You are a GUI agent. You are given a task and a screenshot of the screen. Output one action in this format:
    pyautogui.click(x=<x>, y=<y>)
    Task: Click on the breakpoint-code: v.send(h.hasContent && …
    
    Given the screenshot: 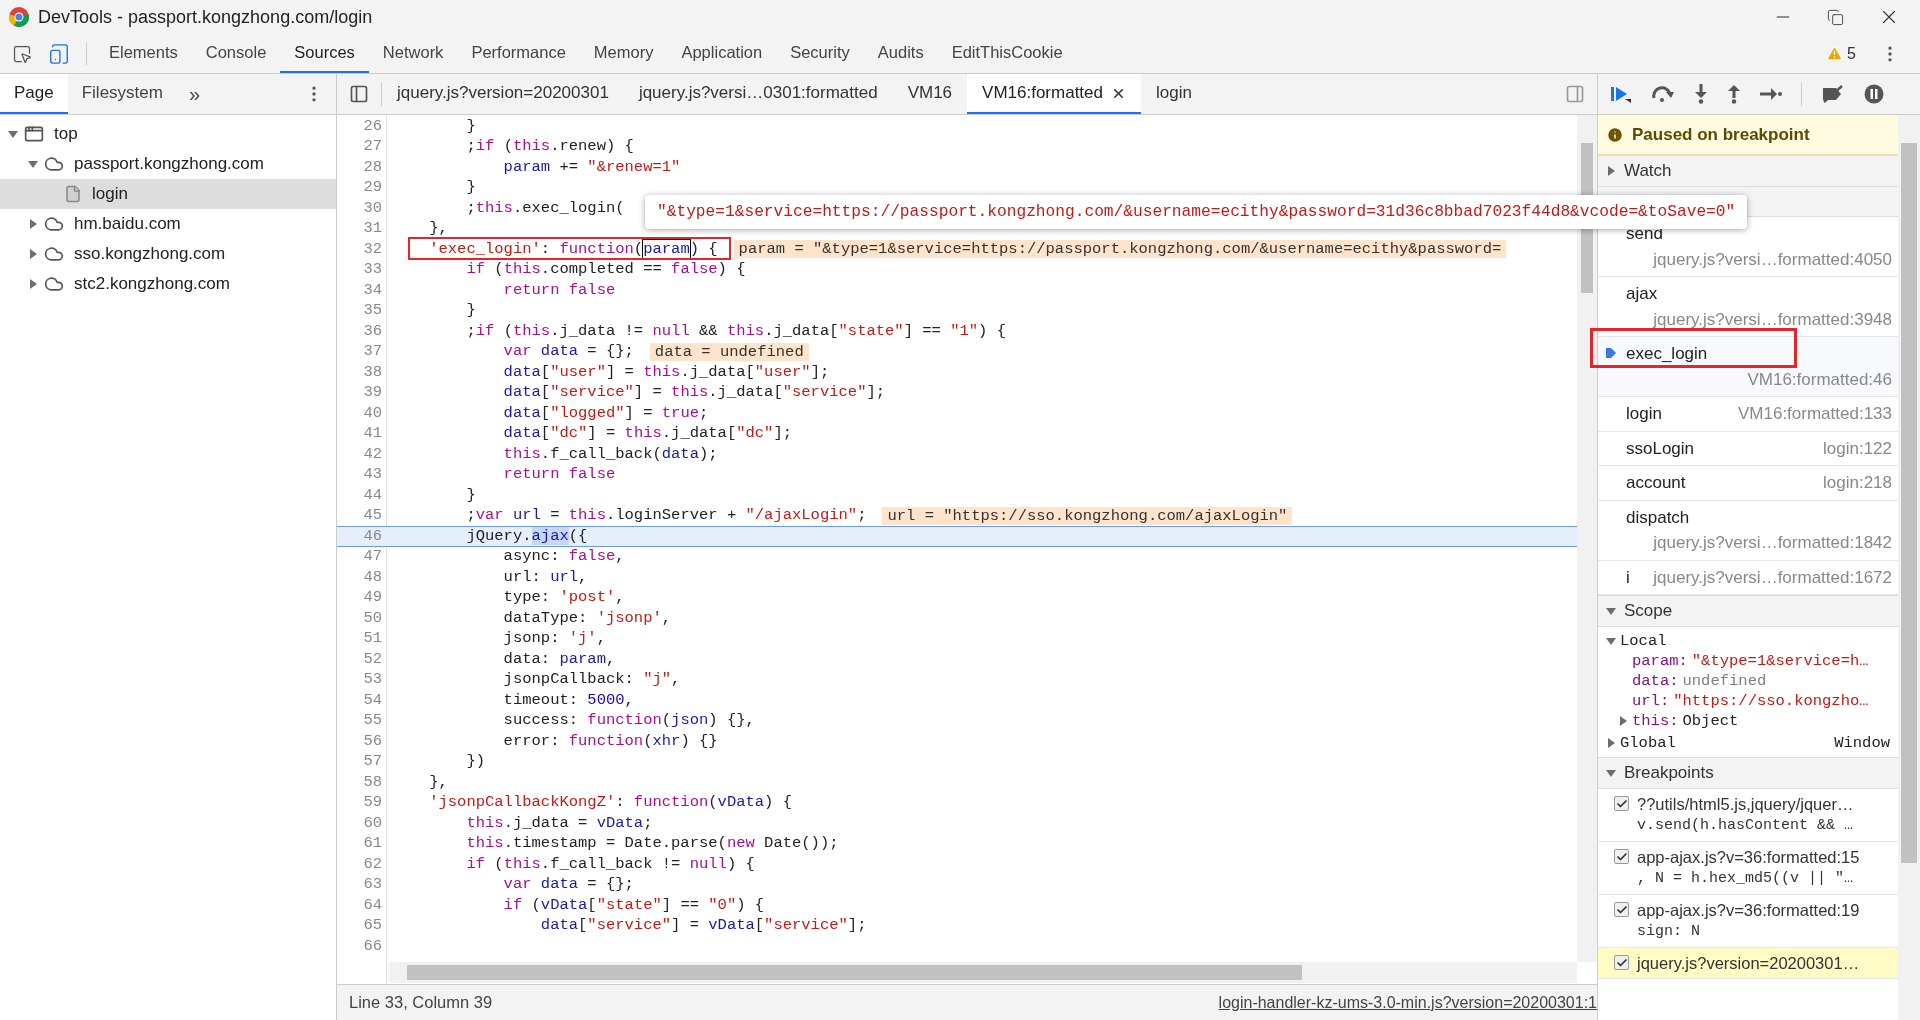 What is the action you would take?
    pyautogui.click(x=1745, y=826)
    